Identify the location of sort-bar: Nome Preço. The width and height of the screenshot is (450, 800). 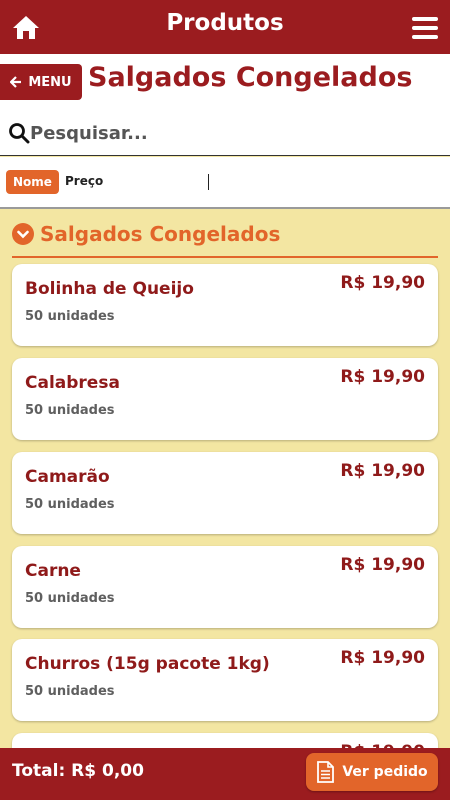
(225, 183).